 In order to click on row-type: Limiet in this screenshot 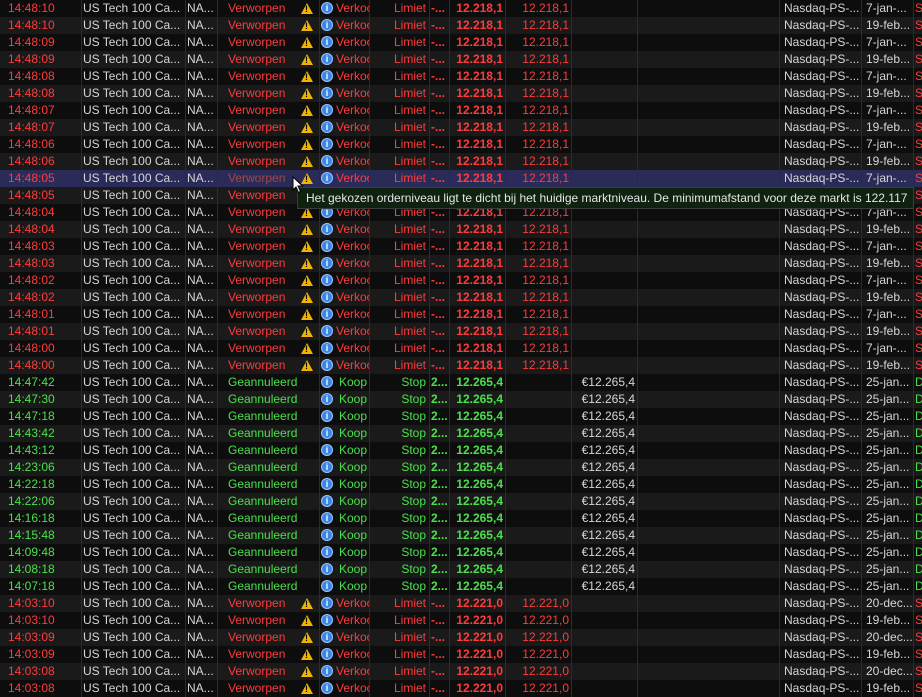, I will do `click(400, 671)`.